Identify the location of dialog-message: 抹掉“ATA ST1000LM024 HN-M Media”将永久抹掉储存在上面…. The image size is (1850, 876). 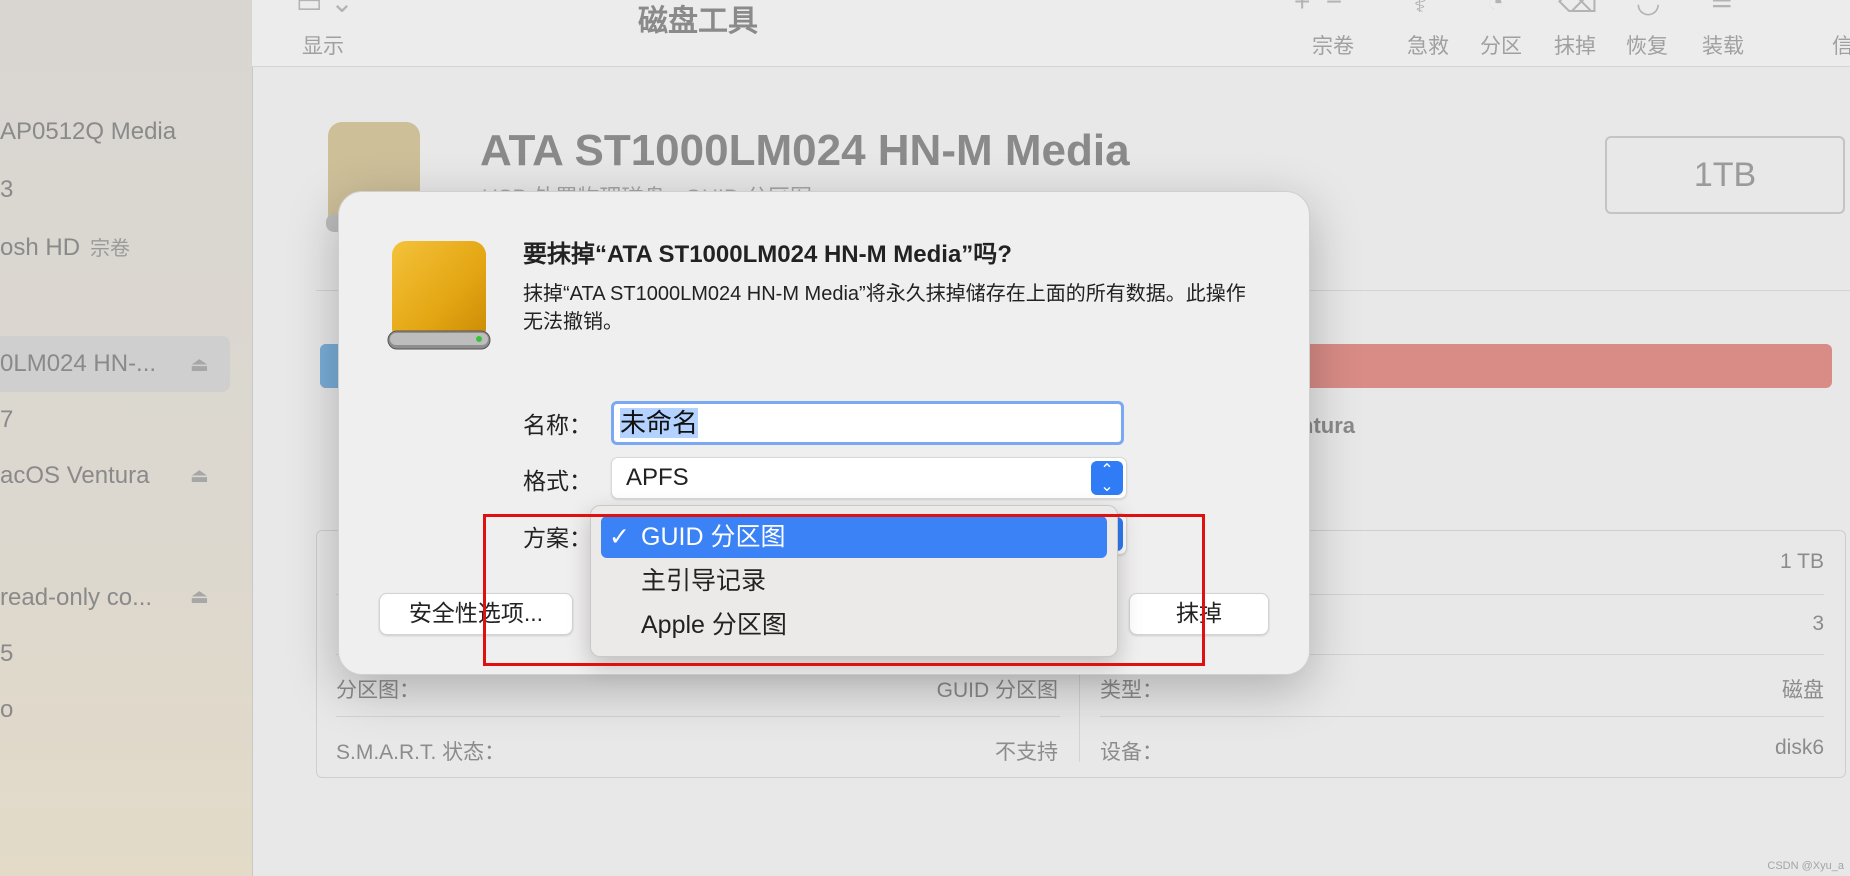
(884, 308).